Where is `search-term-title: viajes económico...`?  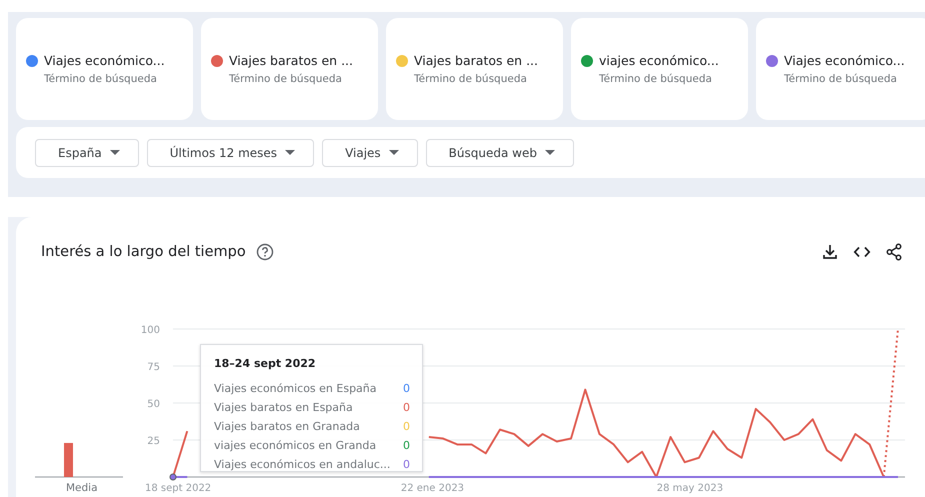 search-term-title: viajes económico... is located at coordinates (659, 60).